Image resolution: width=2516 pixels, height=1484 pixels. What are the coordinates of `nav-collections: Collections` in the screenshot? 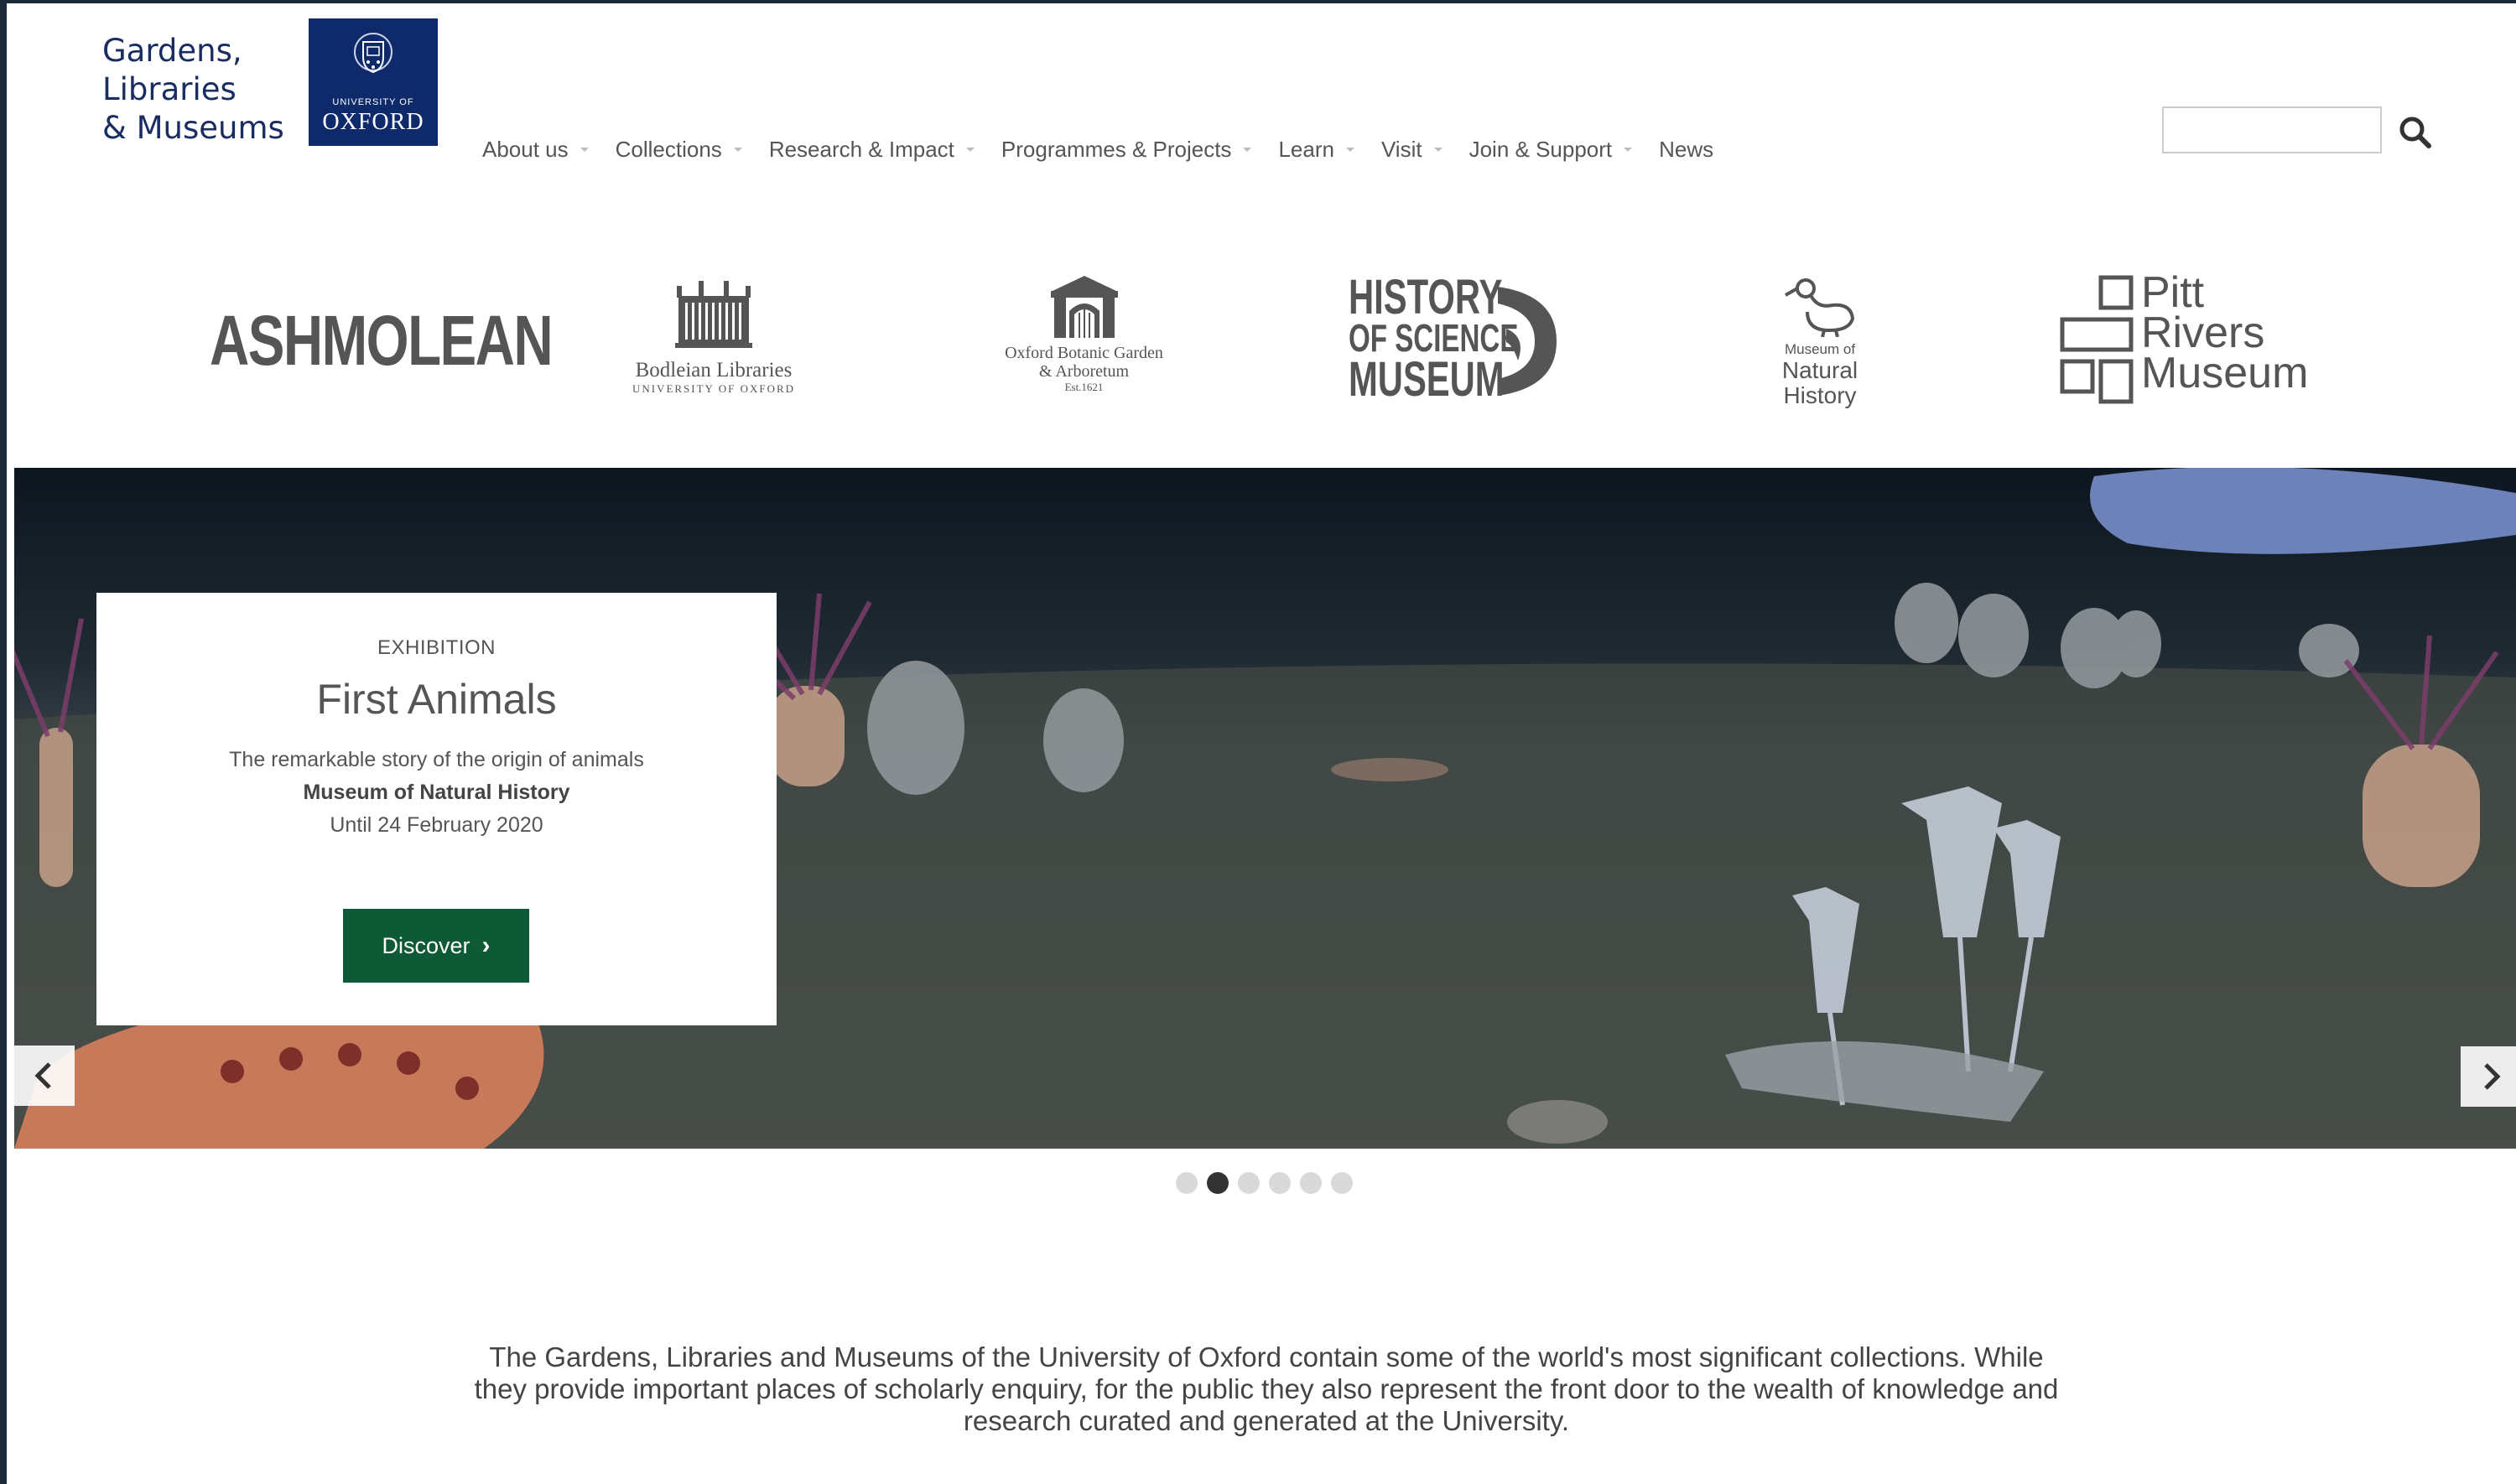 It's located at (679, 150).